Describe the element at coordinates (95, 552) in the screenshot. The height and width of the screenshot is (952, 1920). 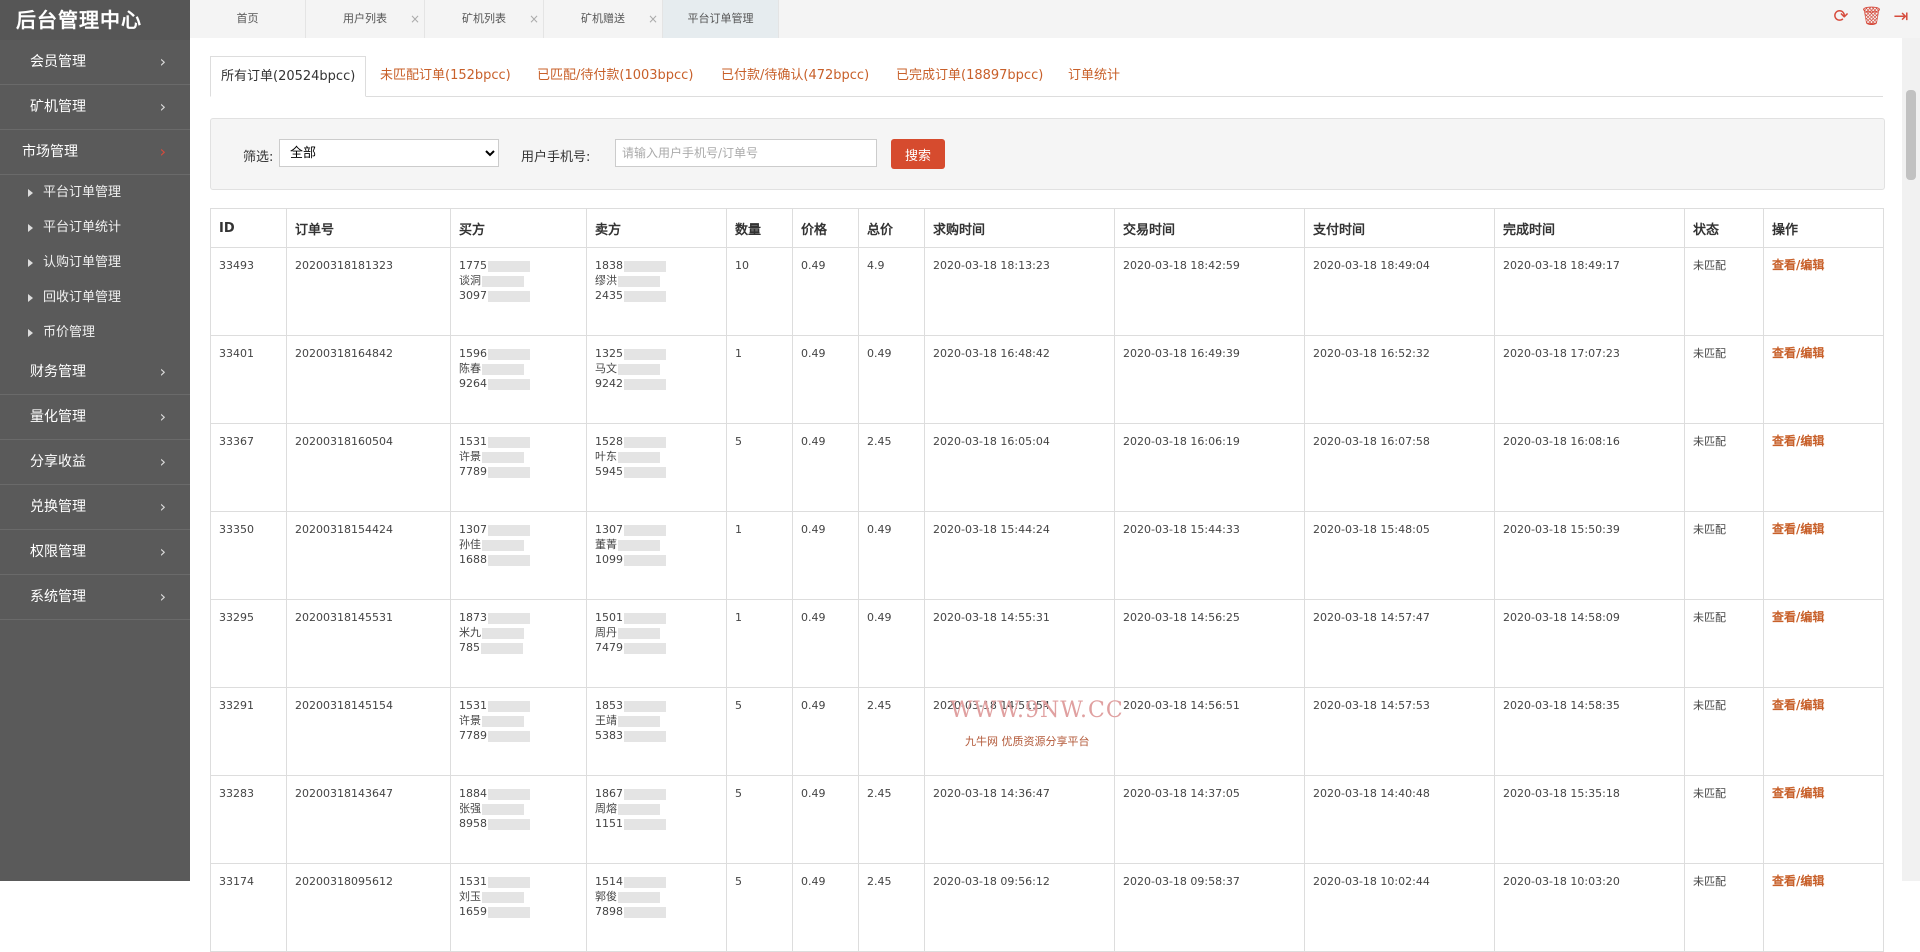
I see `sidebar-item-permissions: 权限管理 ›` at that location.